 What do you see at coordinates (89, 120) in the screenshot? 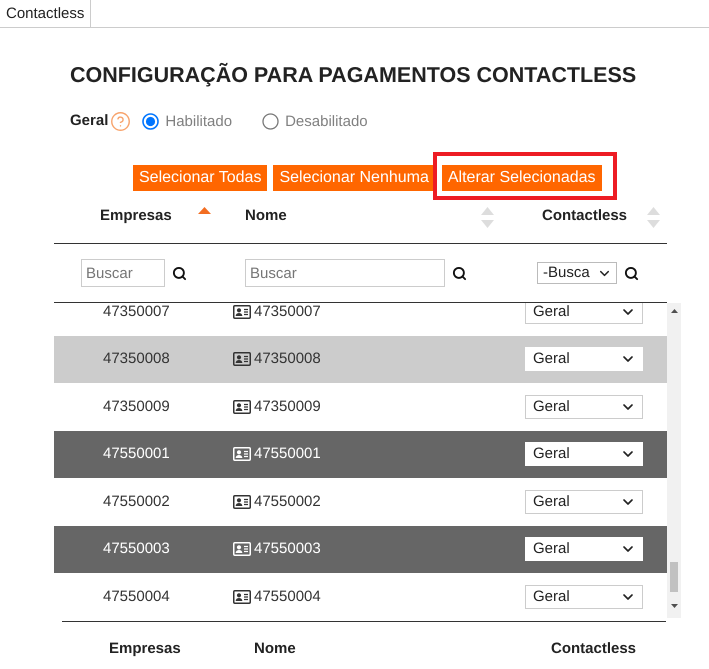
I see `setting-label: Geral` at bounding box center [89, 120].